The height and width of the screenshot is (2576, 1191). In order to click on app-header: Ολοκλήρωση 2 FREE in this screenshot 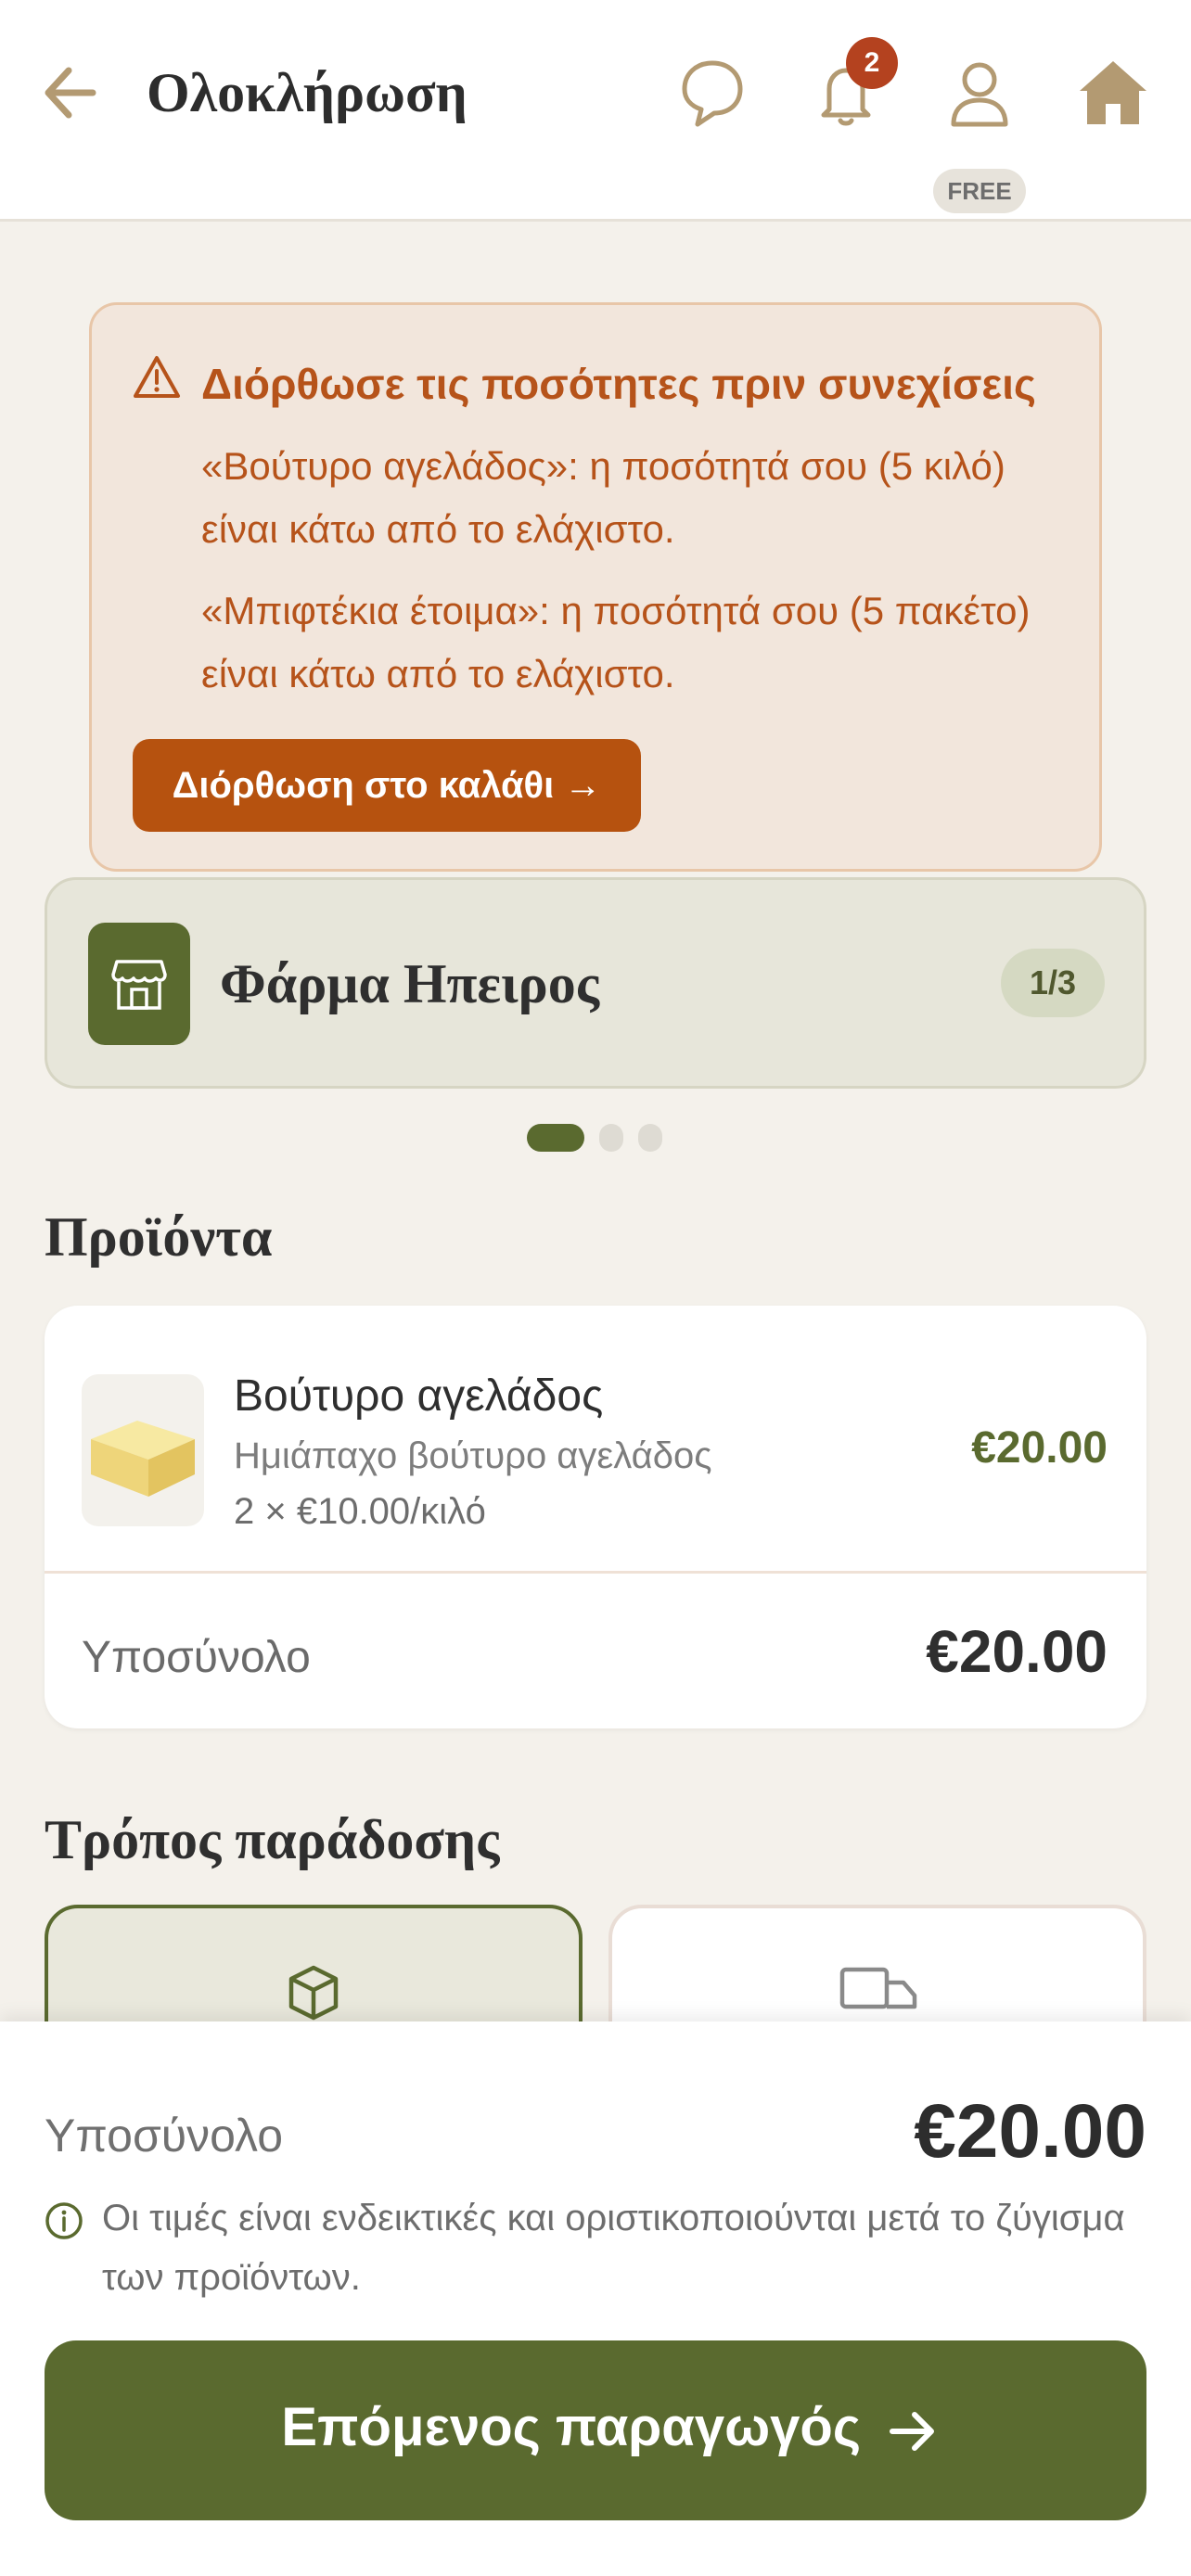, I will do `click(595, 111)`.